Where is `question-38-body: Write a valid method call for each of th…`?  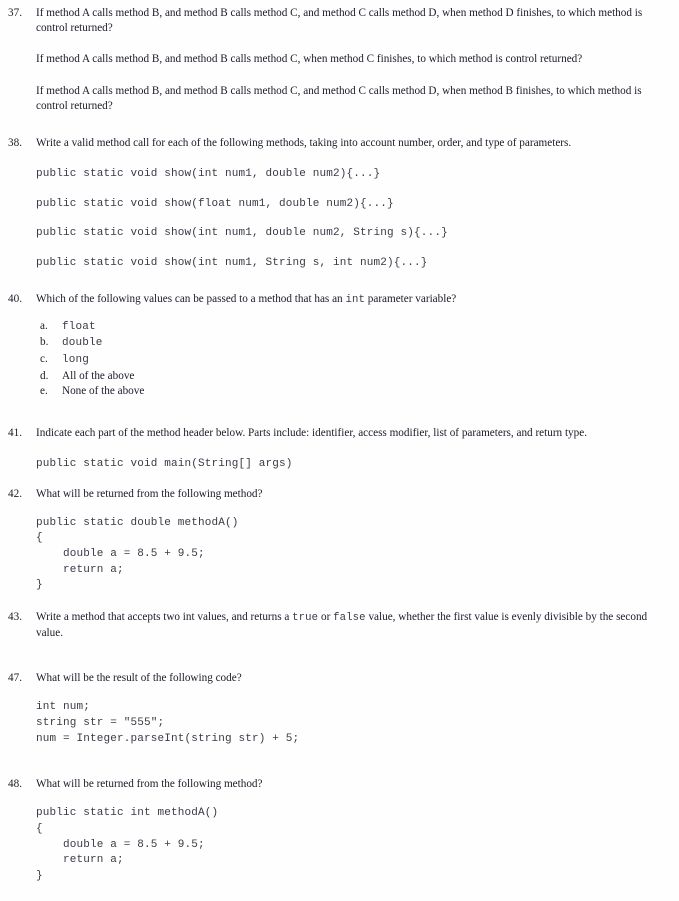 question-38-body: Write a valid method call for each of th… is located at coordinates (342, 204).